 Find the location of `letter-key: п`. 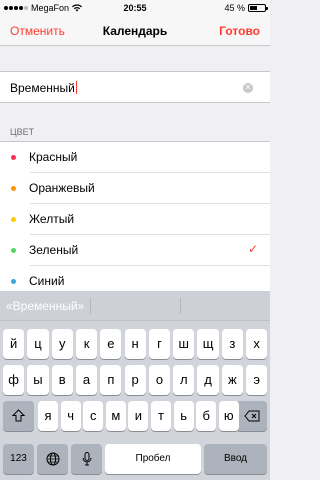

letter-key: п is located at coordinates (111, 380).